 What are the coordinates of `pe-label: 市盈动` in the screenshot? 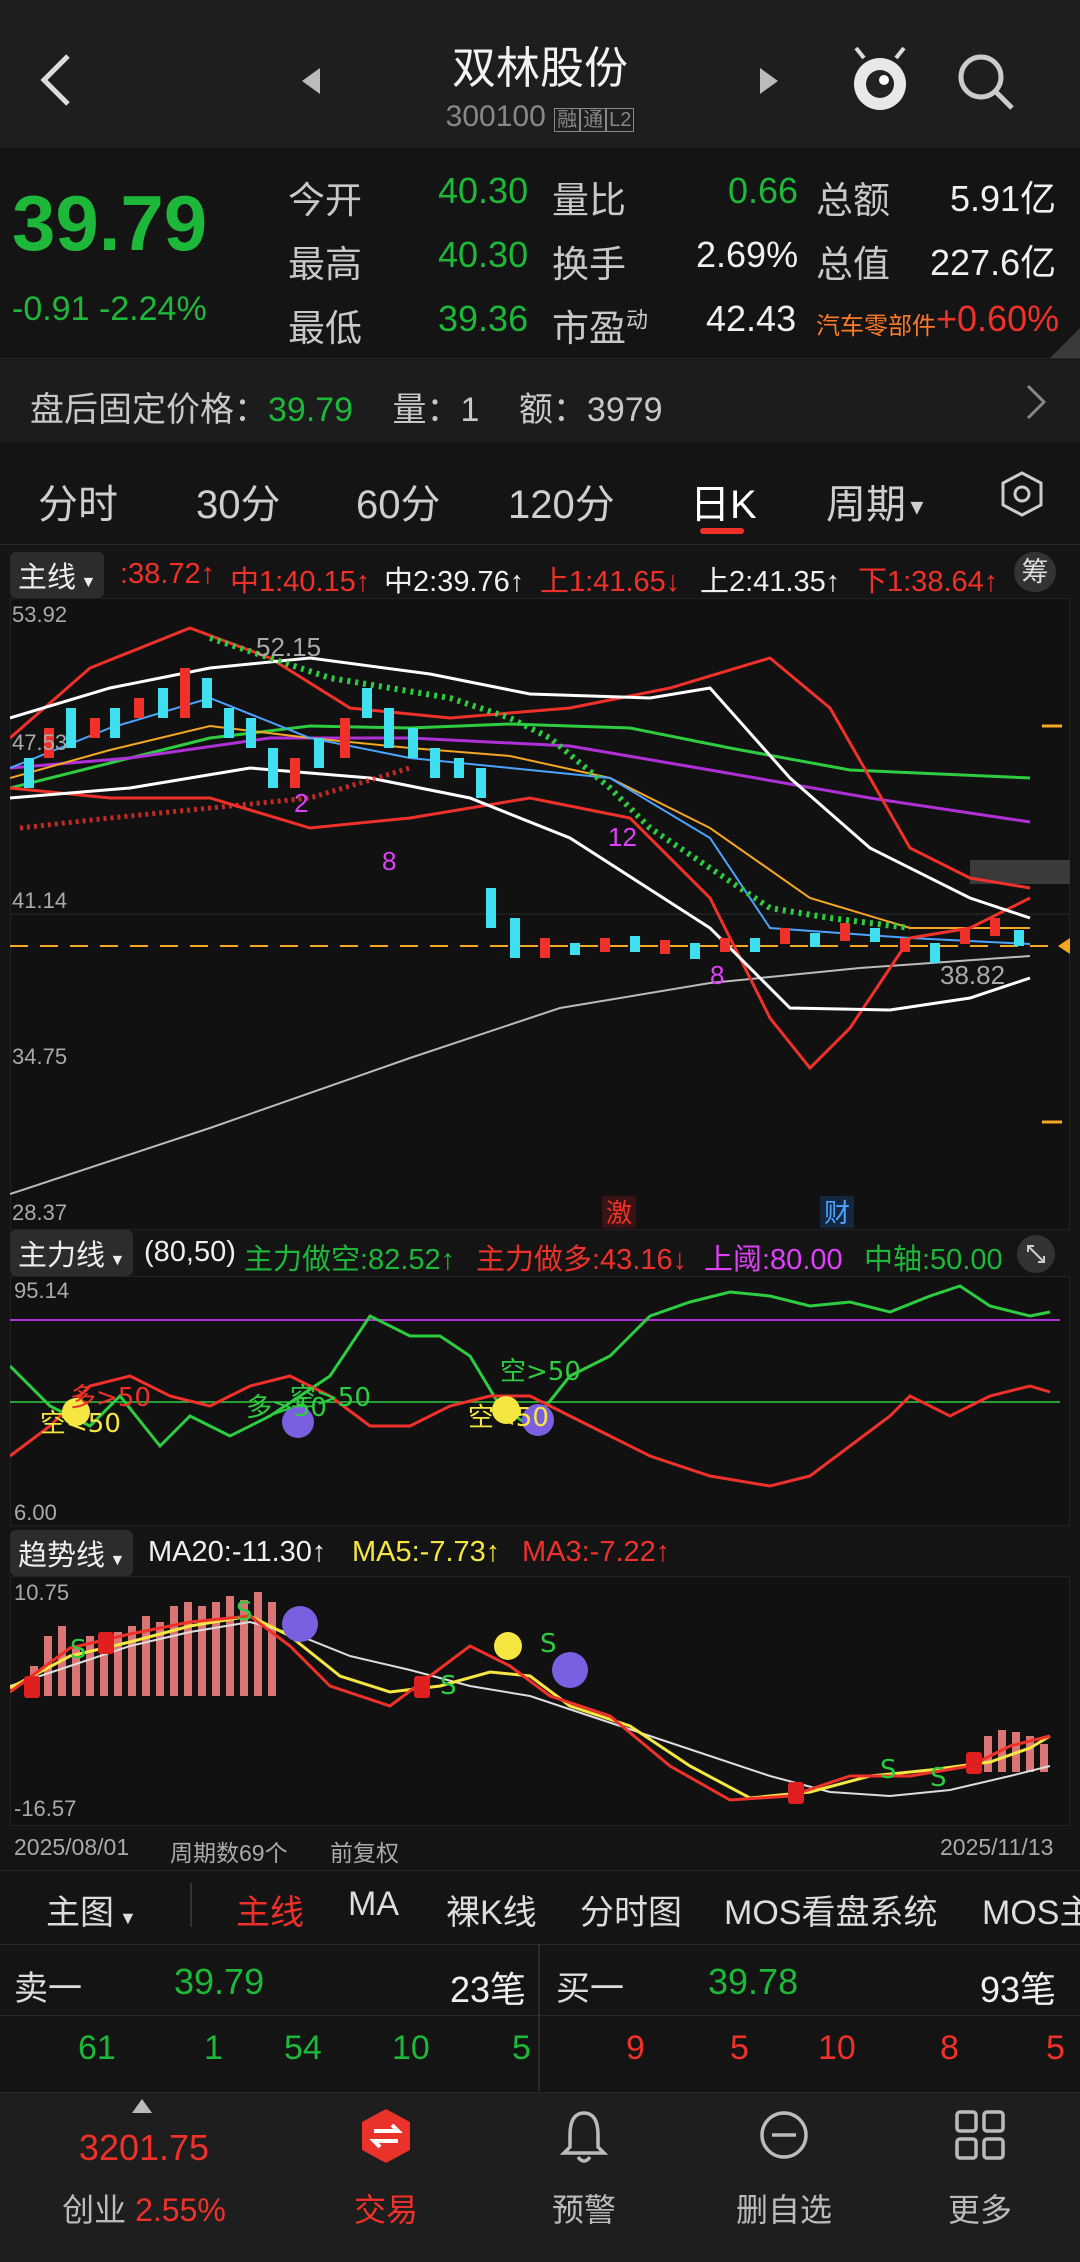 It's located at (600, 325).